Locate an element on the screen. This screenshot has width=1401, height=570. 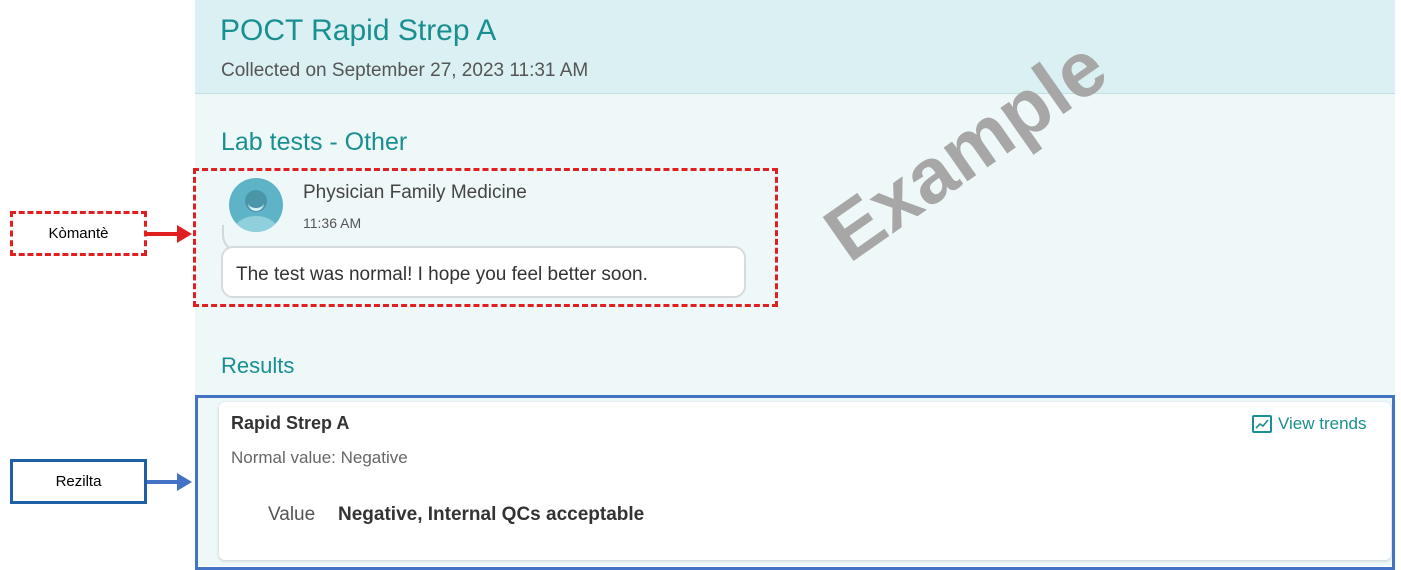
comment-highlight-frame is located at coordinates (485, 237).